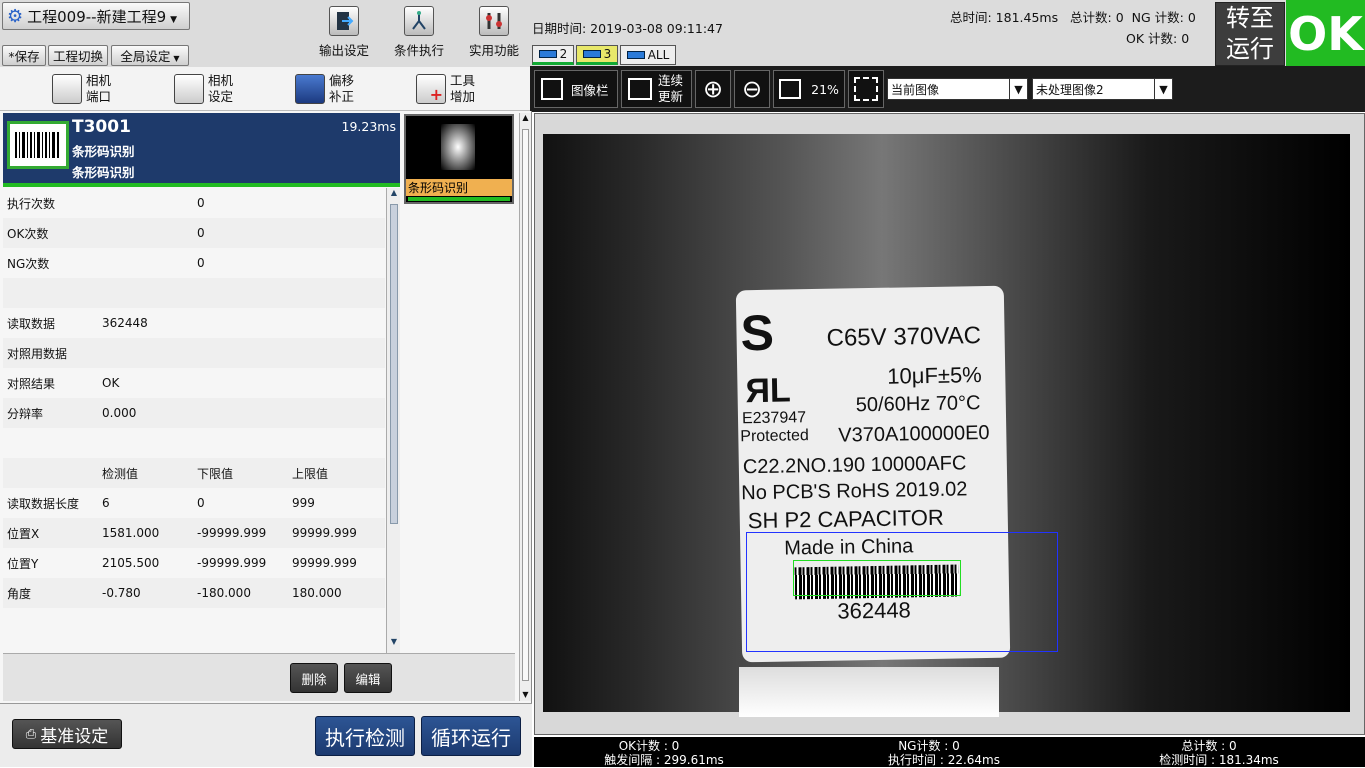 The image size is (1365, 768). What do you see at coordinates (493, 50) in the screenshot?
I see `utility-label: 实用功能` at bounding box center [493, 50].